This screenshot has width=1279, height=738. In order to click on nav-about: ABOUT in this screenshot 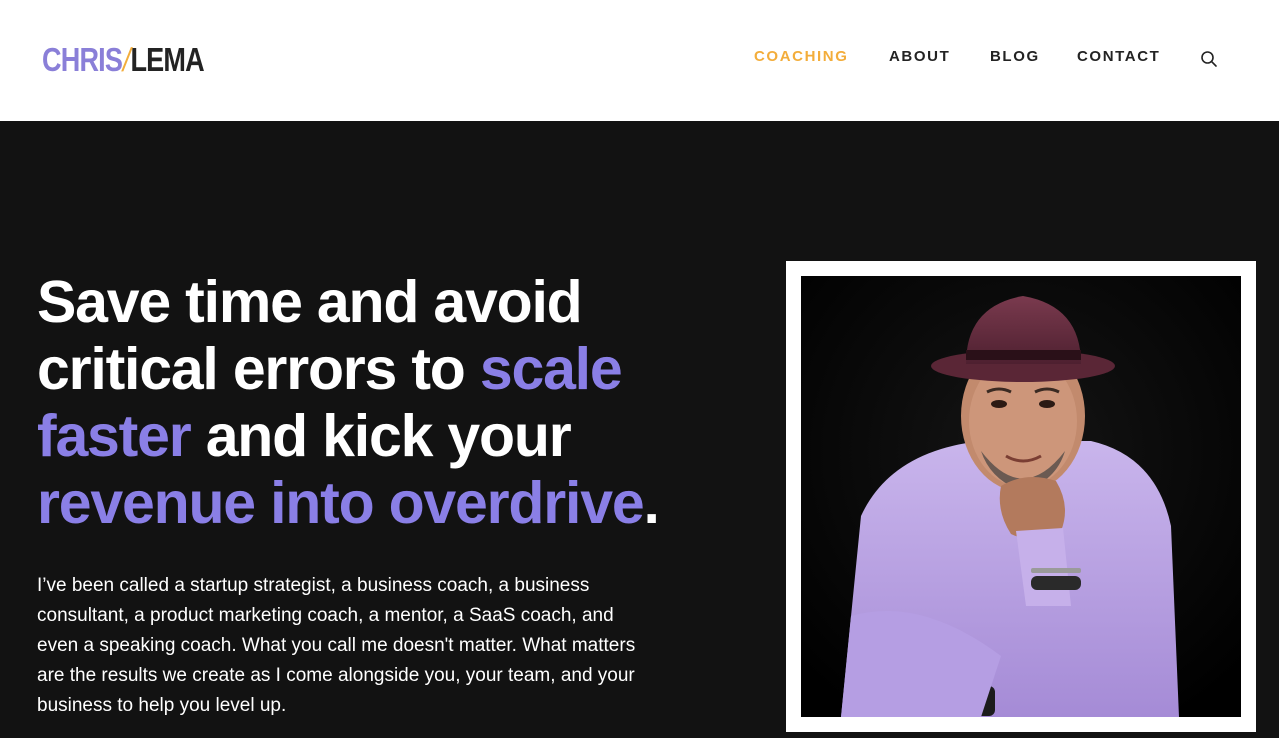, I will do `click(919, 56)`.